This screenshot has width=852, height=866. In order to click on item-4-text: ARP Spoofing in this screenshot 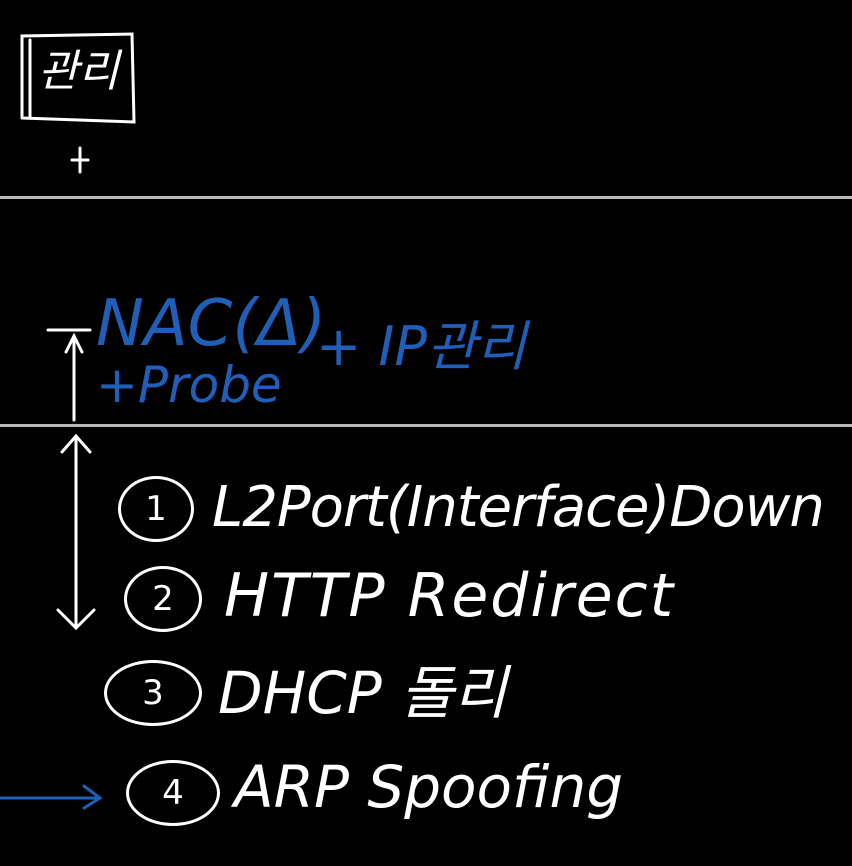, I will do `click(429, 787)`.